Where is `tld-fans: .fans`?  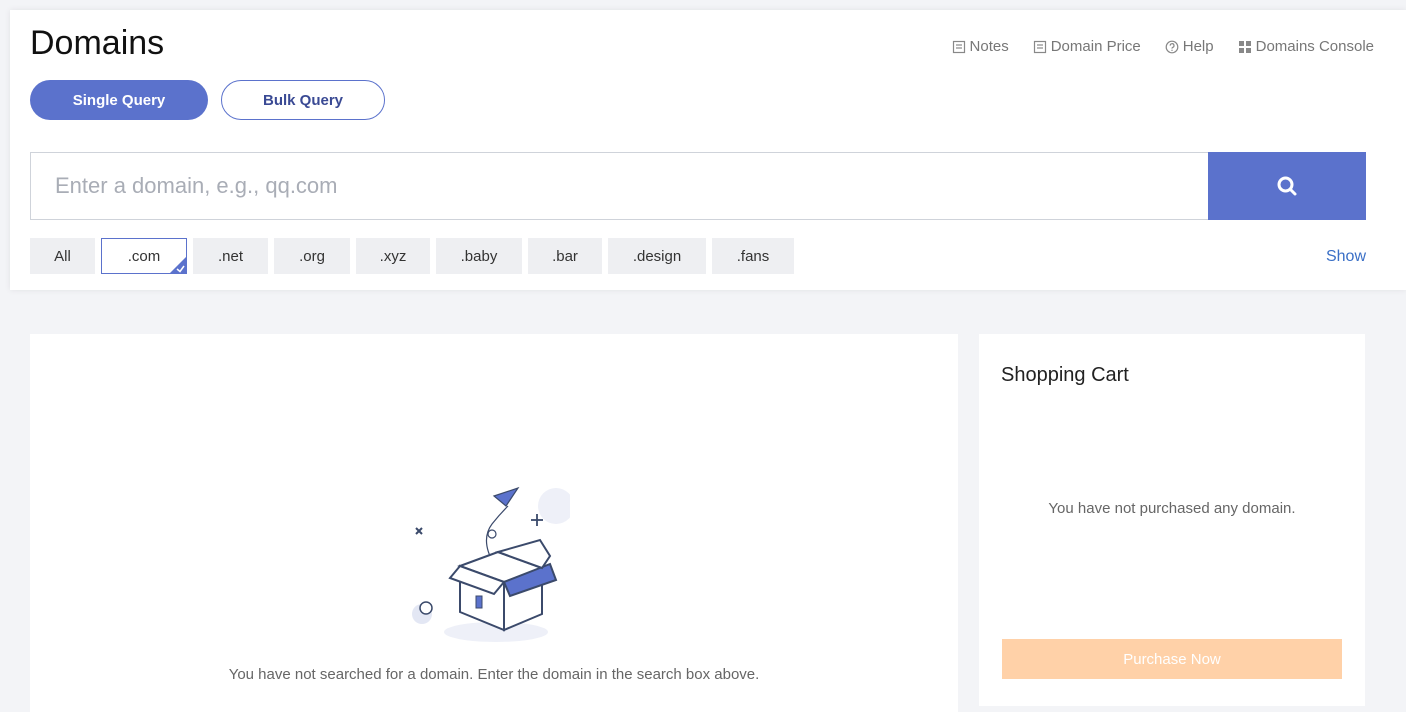
tld-fans: .fans is located at coordinates (753, 256).